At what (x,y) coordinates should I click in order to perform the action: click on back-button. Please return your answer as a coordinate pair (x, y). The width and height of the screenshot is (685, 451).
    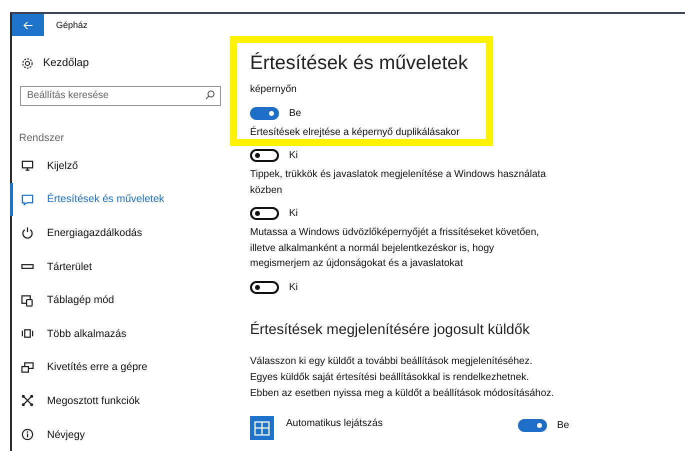
    Looking at the image, I should click on (28, 25).